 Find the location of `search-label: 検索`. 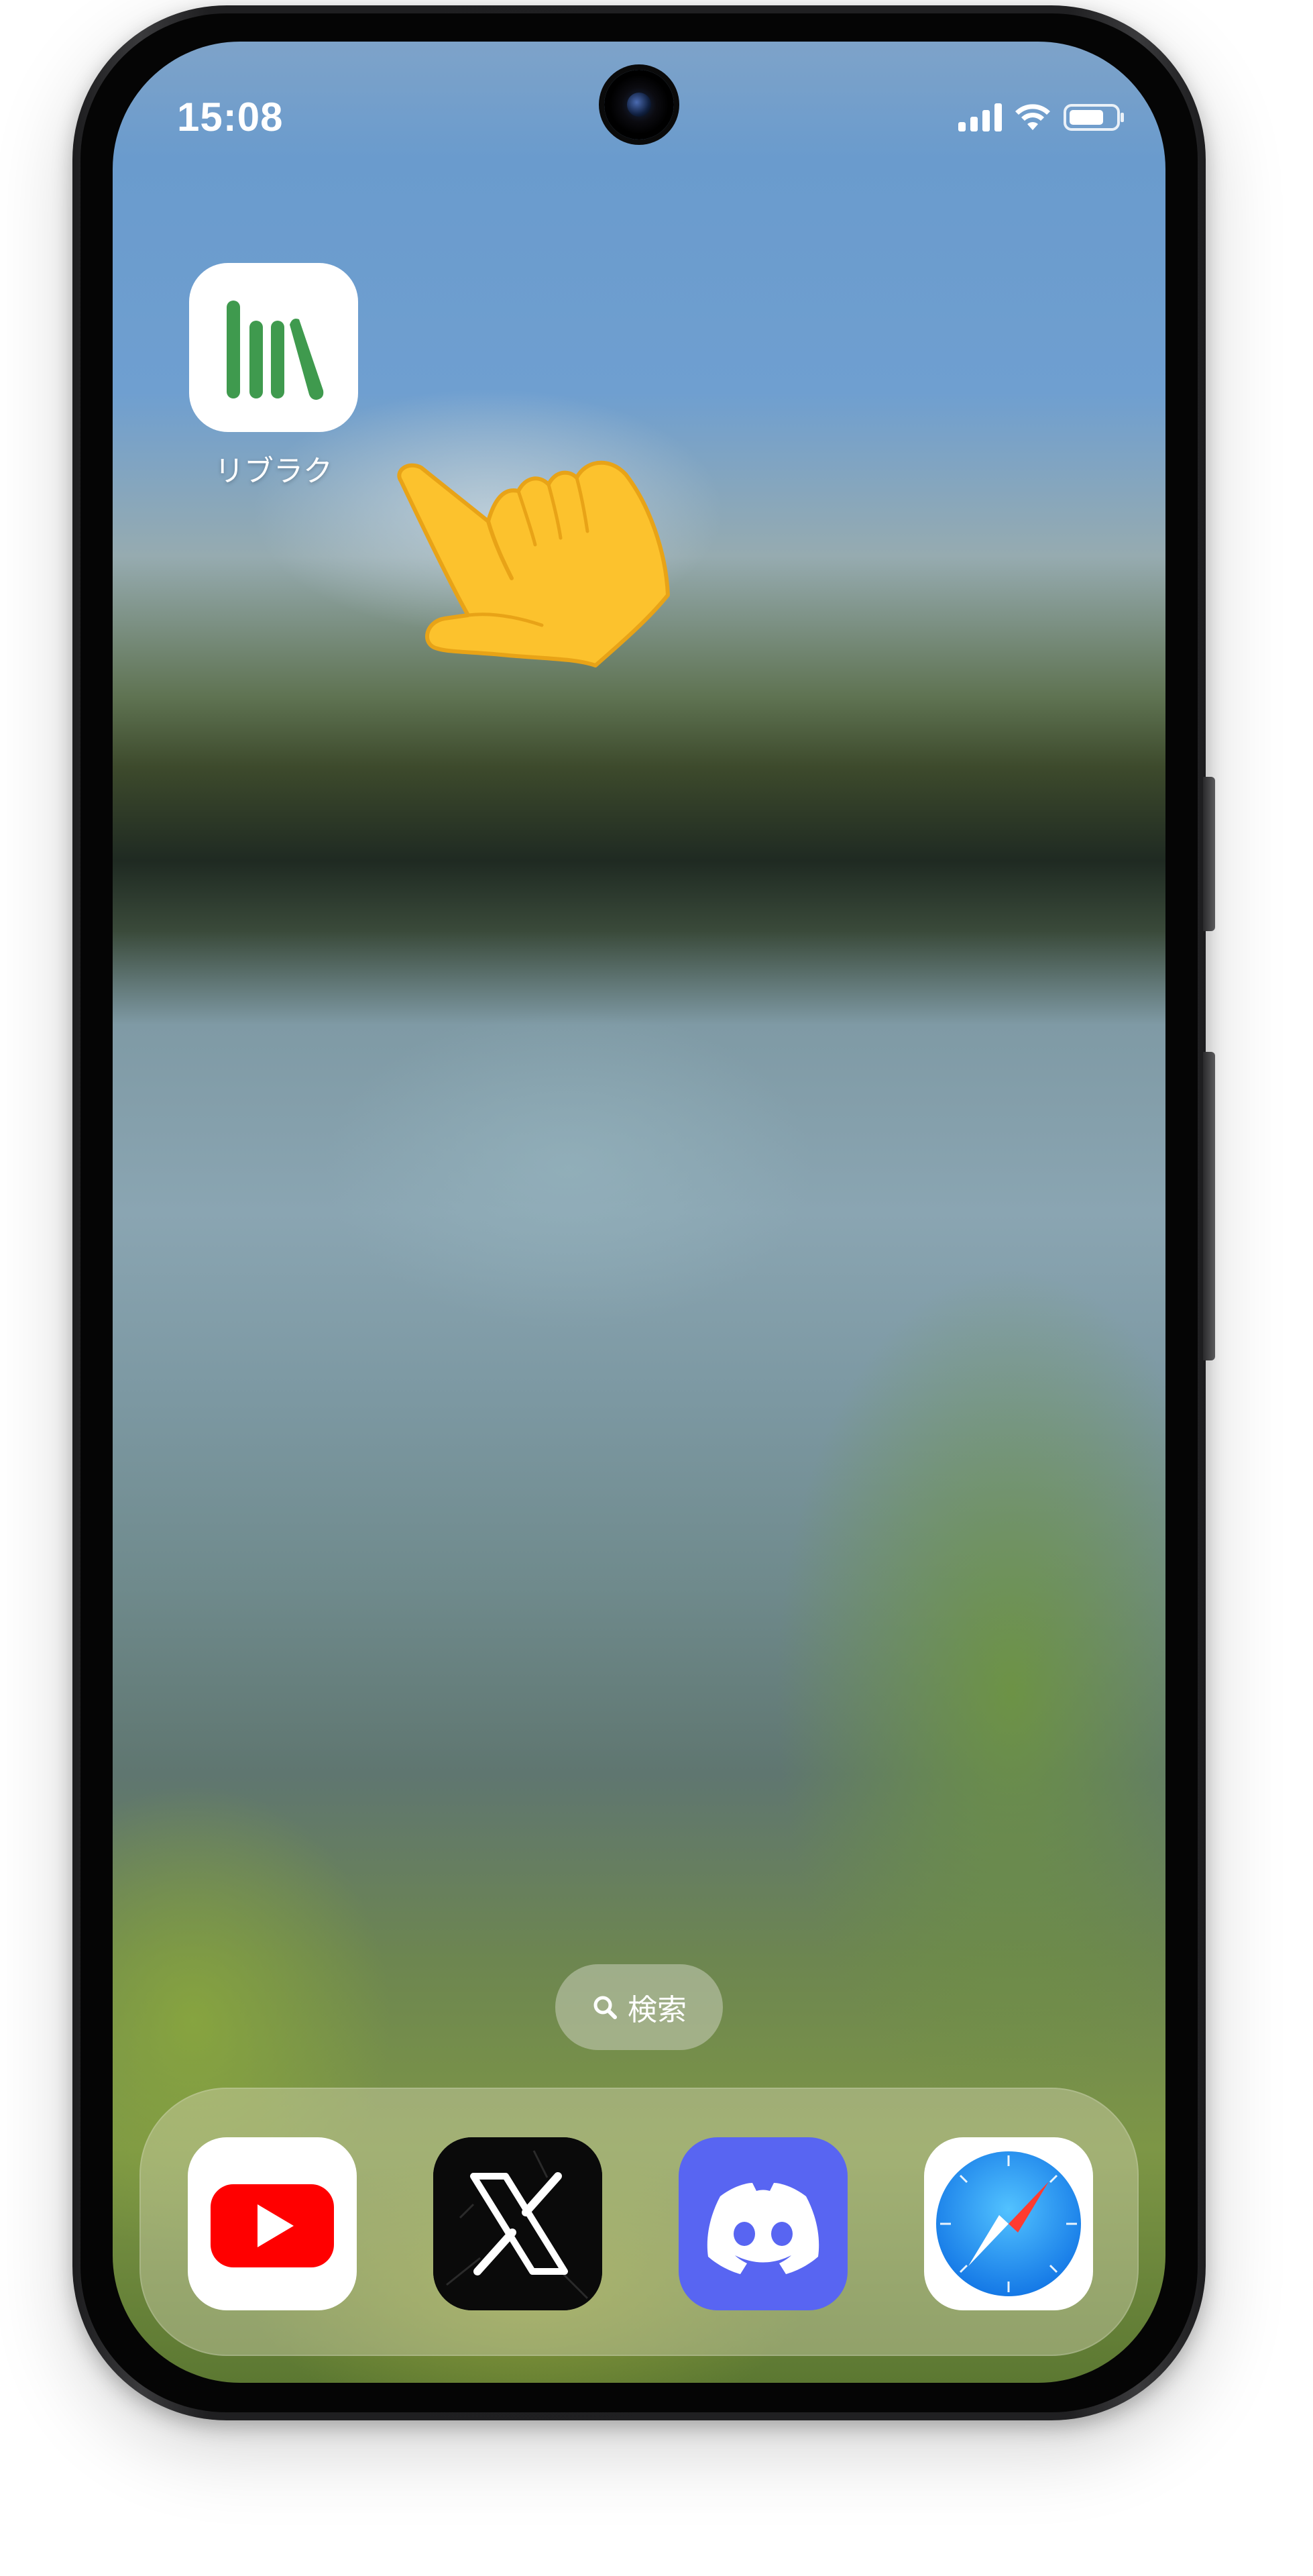

search-label: 検索 is located at coordinates (657, 2010).